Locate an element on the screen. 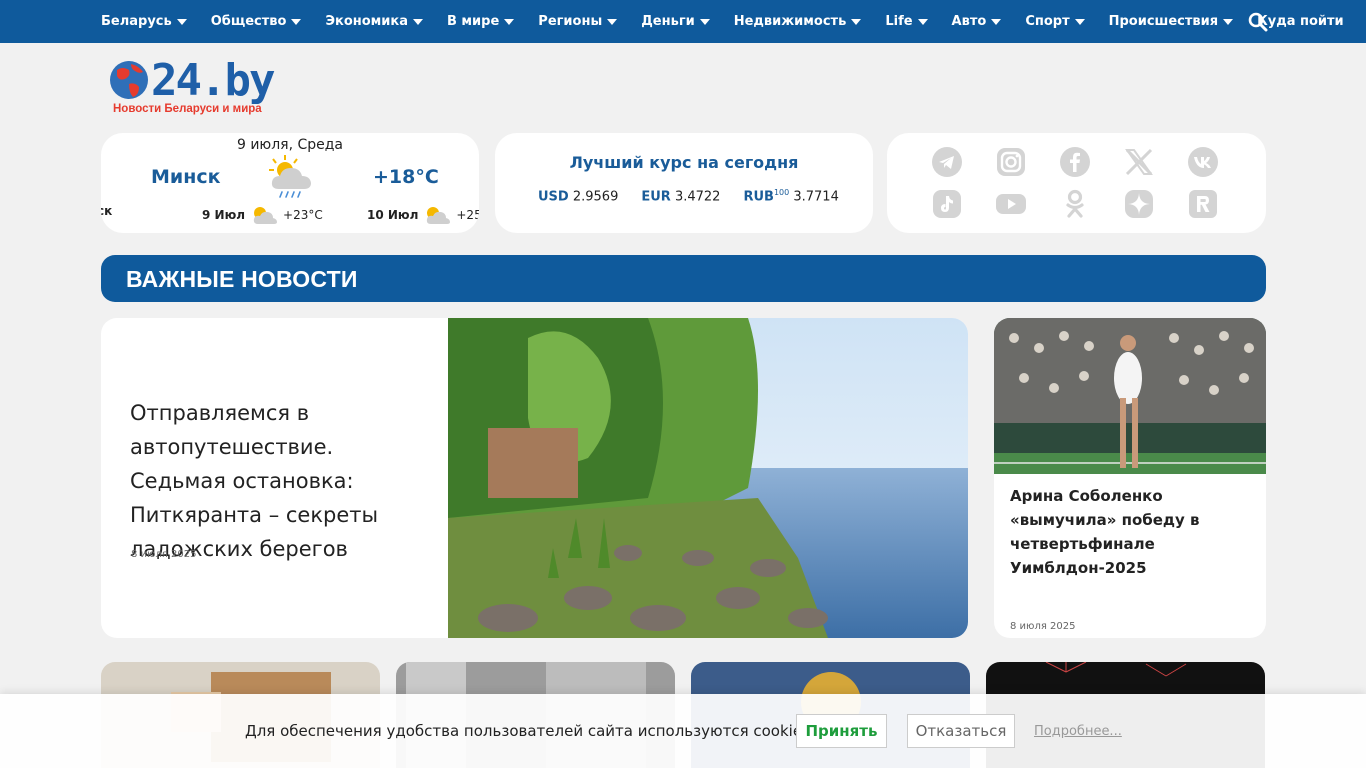 Image resolution: width=1366 pixels, height=768 pixels. nav-item: Куда пойти is located at coordinates (1300, 21).